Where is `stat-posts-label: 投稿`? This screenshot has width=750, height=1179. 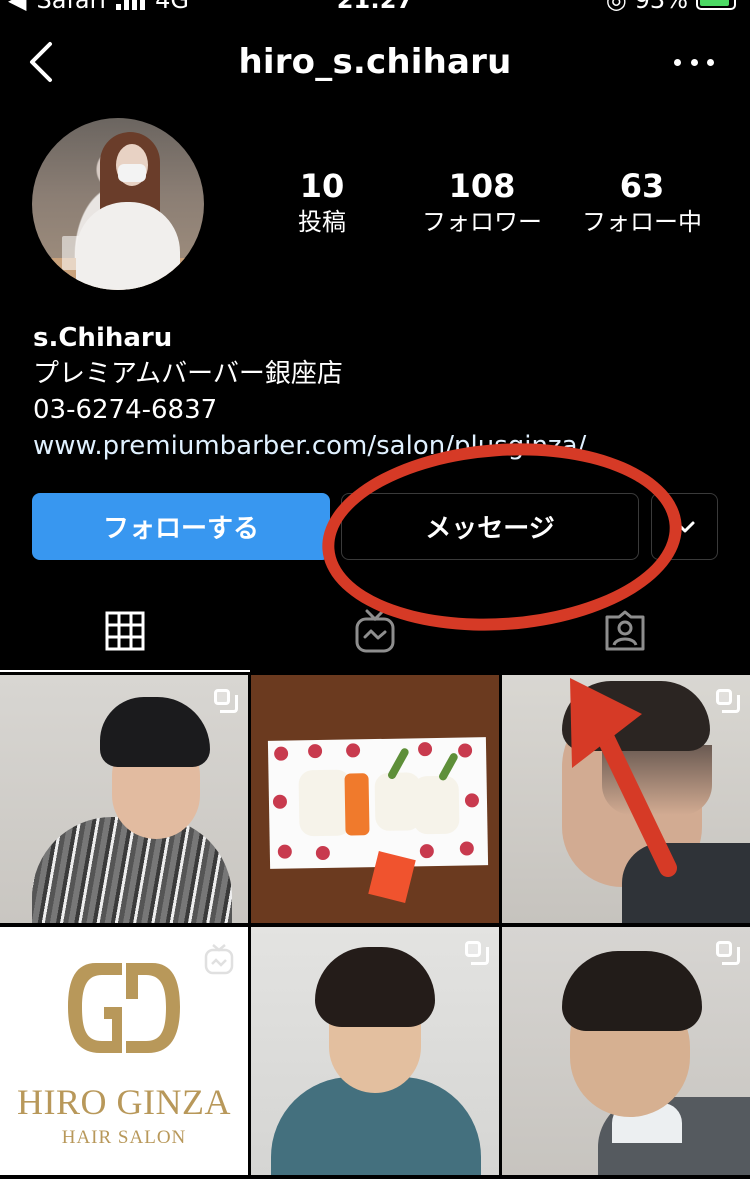
stat-posts-label: 投稿 is located at coordinates (322, 222).